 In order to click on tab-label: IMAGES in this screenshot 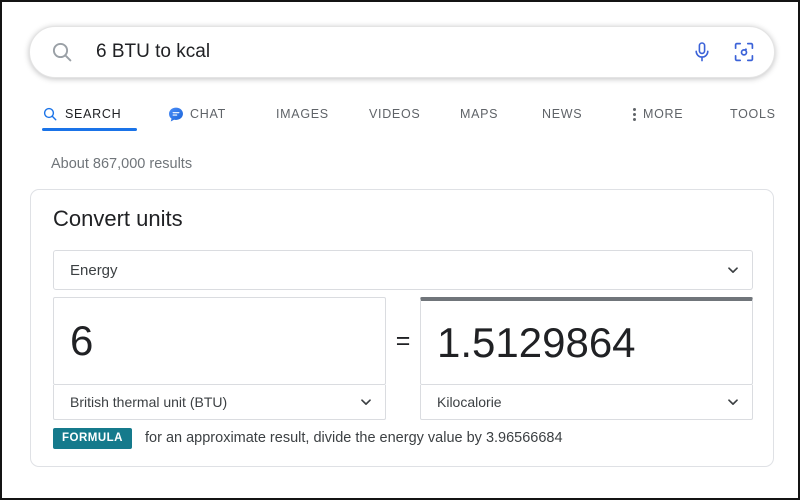, I will do `click(302, 114)`.